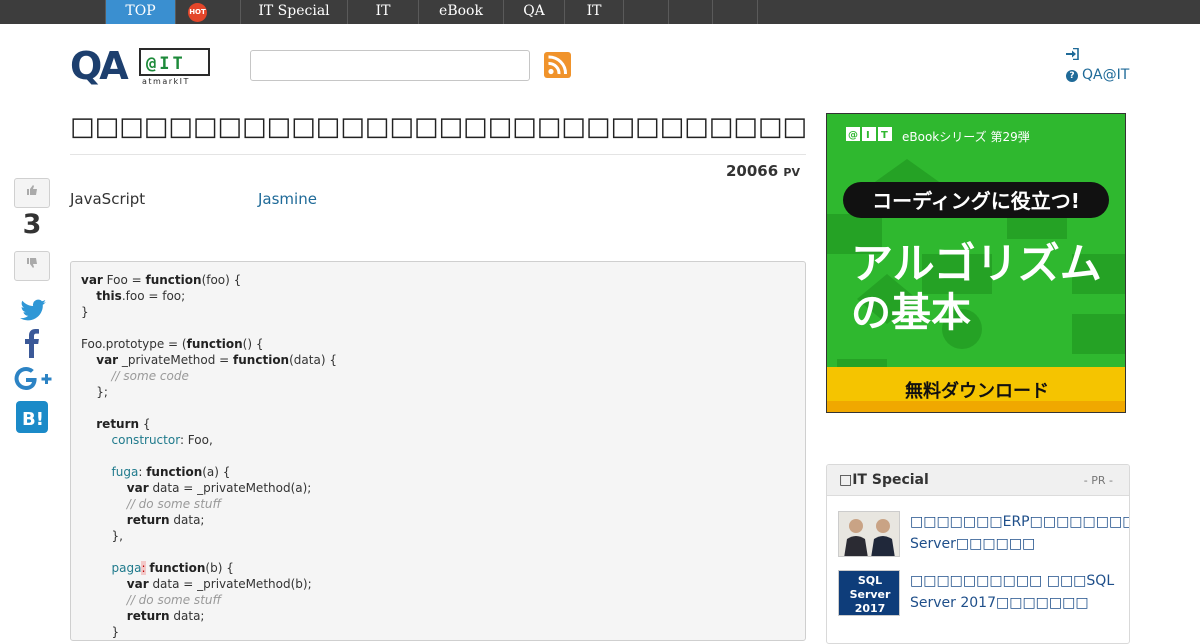 This screenshot has height=644, width=1200. Describe the element at coordinates (911, 312) in the screenshot. I see `ad-title-line2: の基本` at that location.